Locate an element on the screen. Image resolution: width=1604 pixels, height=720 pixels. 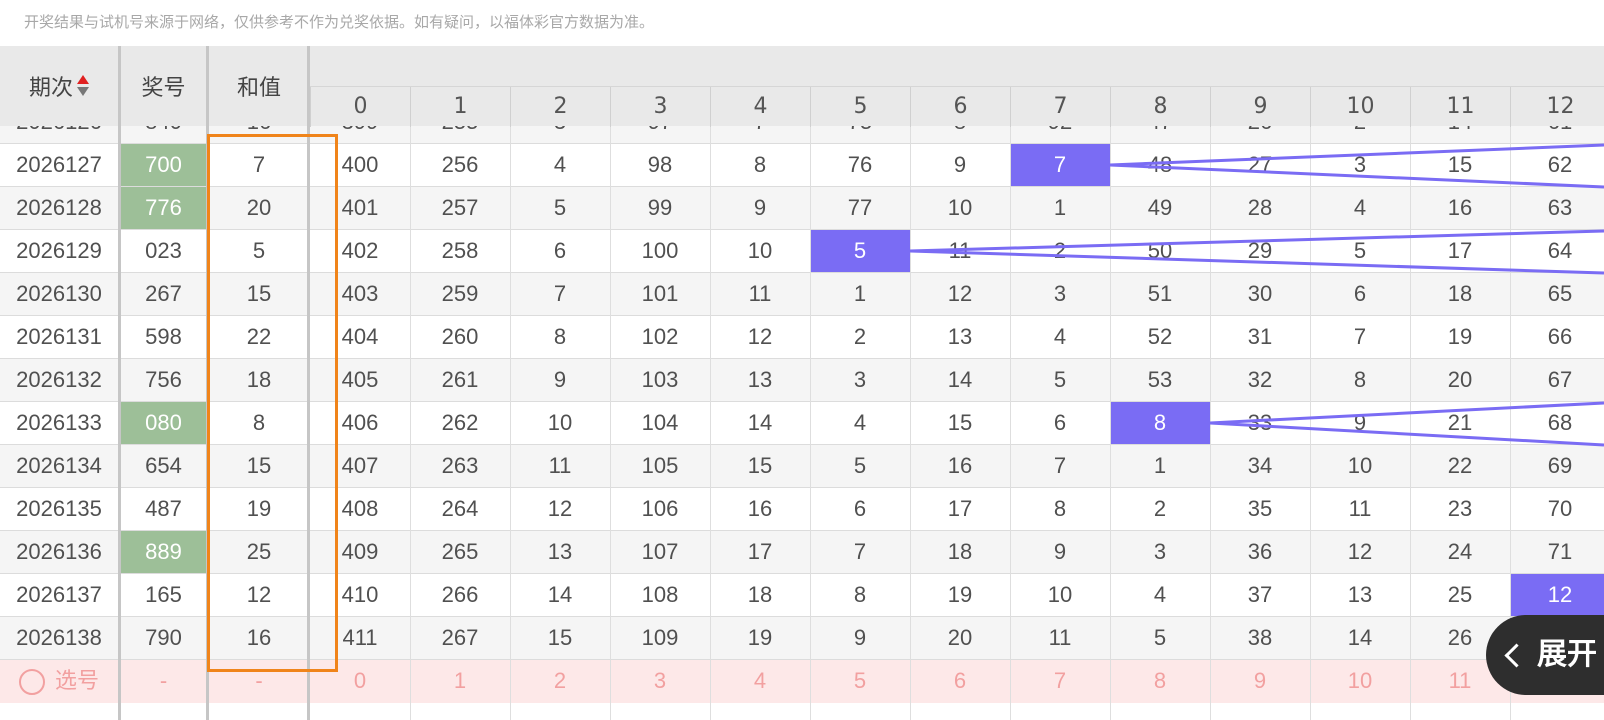
select-number-button: 4 is located at coordinates (760, 681).